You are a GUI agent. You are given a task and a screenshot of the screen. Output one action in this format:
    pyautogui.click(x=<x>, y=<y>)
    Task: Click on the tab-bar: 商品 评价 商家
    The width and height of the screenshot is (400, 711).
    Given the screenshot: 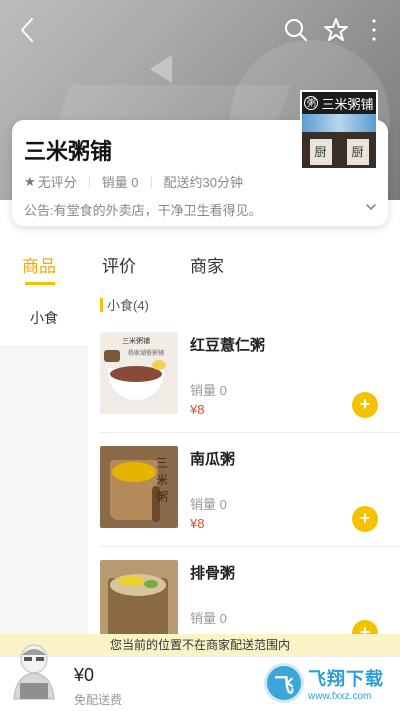 What is the action you would take?
    pyautogui.click(x=200, y=263)
    